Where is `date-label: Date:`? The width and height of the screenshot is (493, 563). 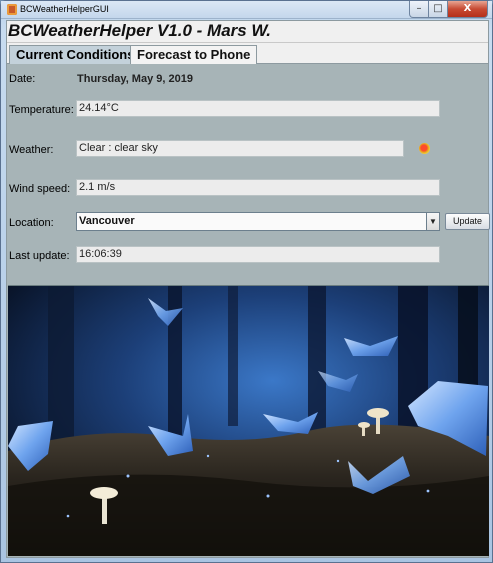
date-label: Date: is located at coordinates (22, 79).